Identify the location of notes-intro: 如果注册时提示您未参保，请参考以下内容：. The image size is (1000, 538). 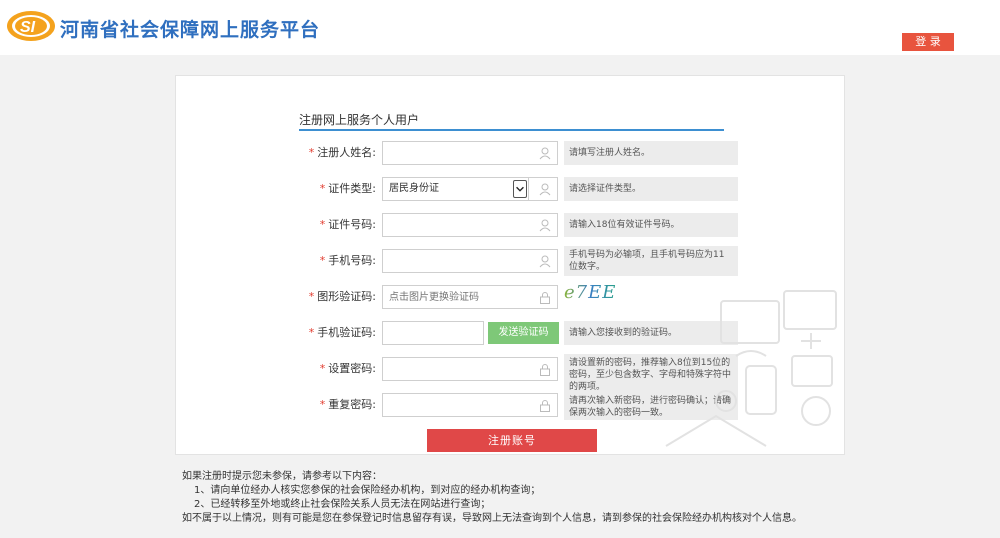
(282, 476).